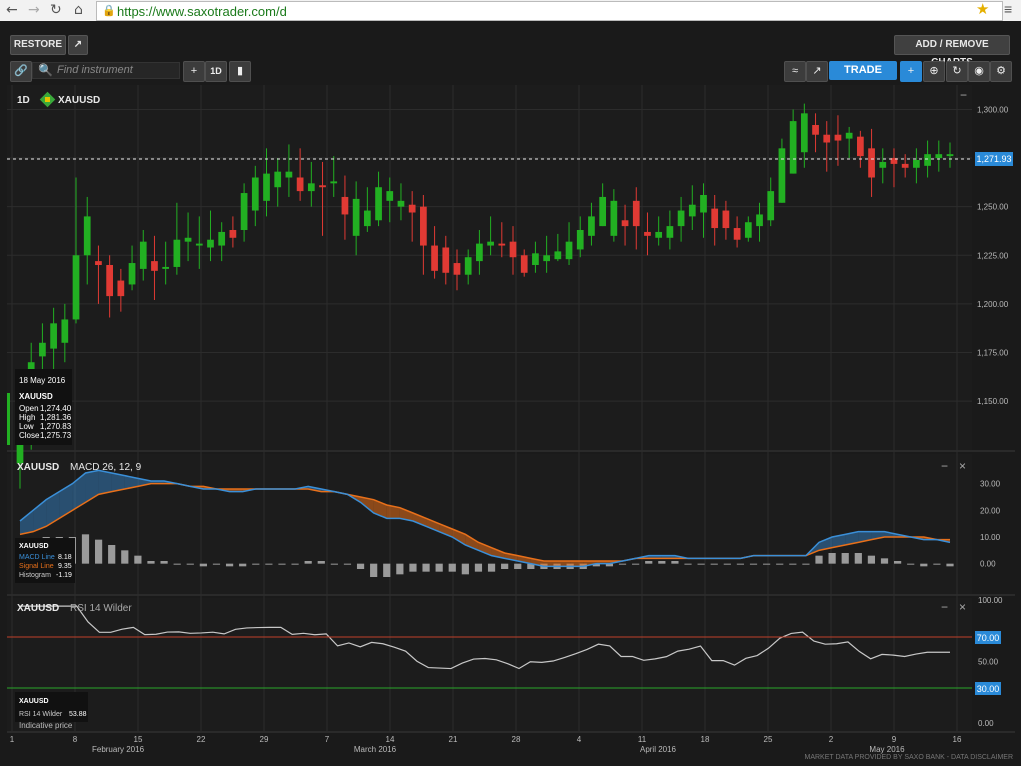  I want to click on close-macd-icon: ×, so click(962, 466).